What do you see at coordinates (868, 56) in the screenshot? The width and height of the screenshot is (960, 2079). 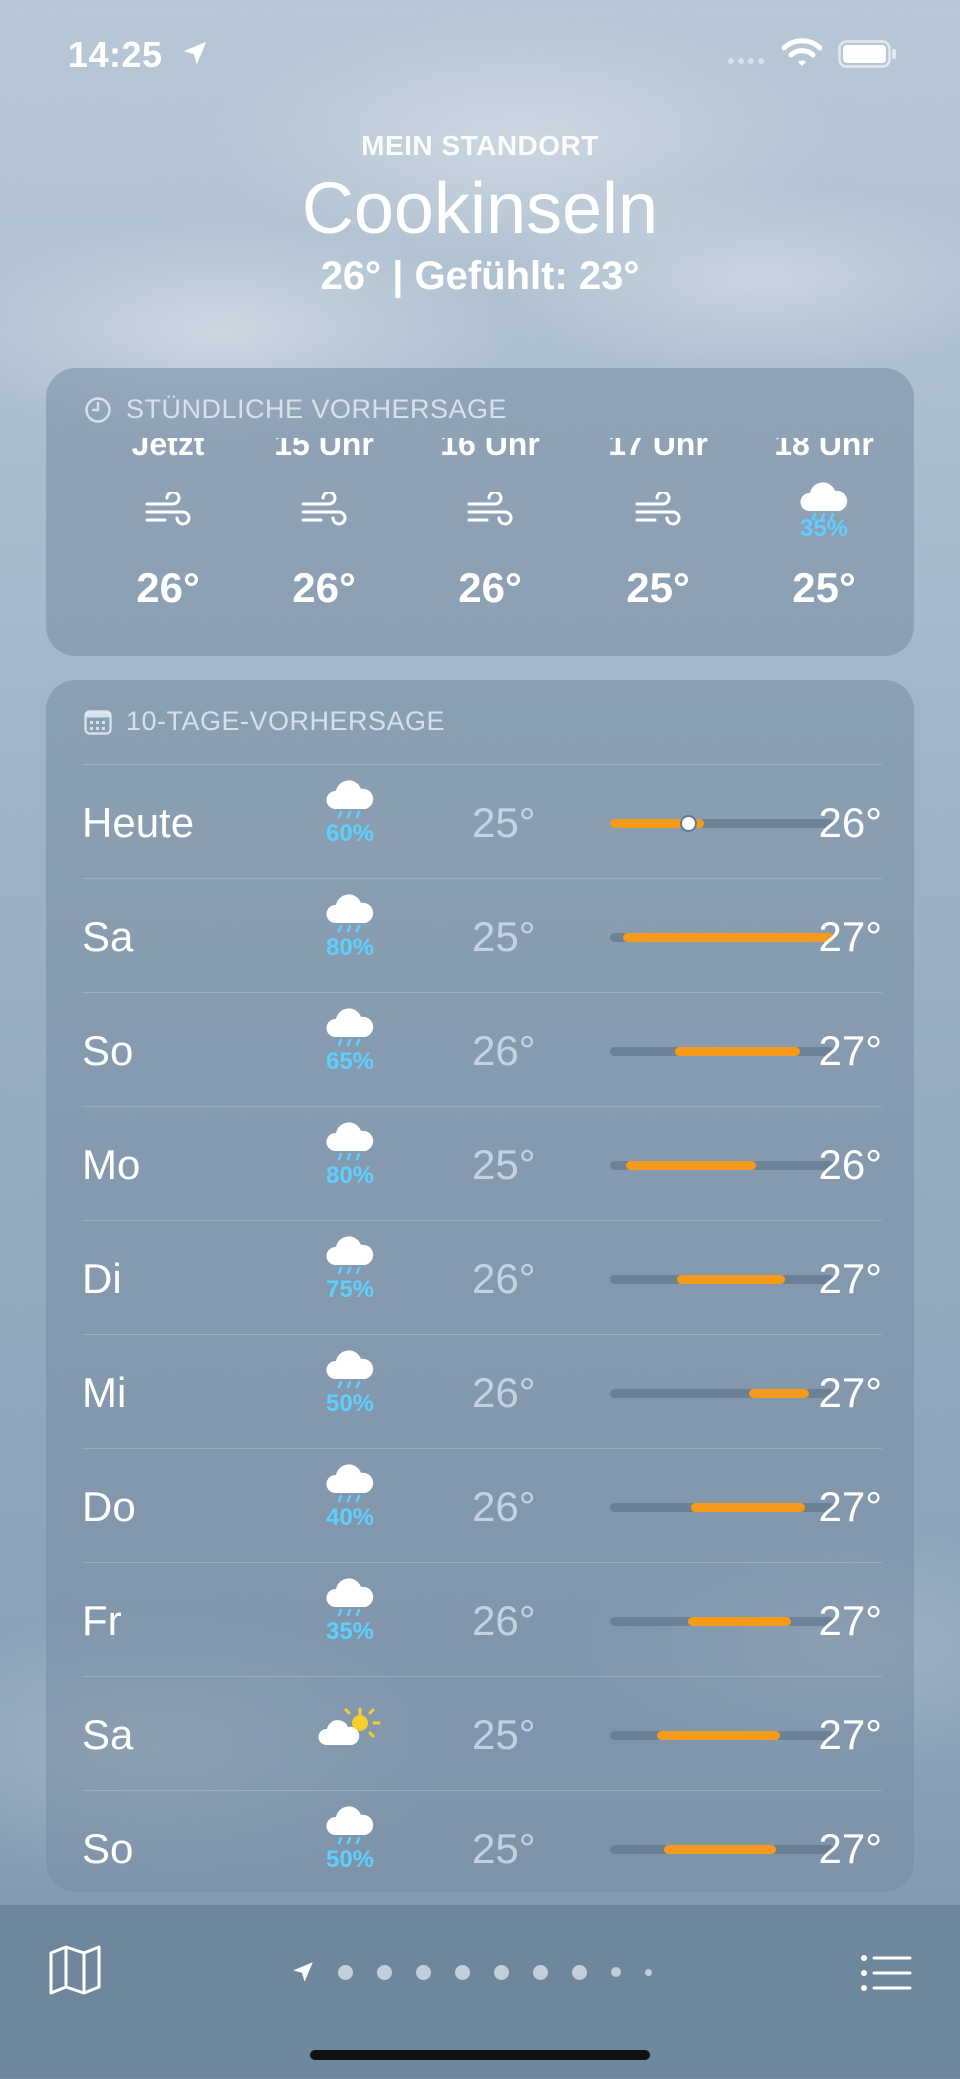 I see `battery-icon` at bounding box center [868, 56].